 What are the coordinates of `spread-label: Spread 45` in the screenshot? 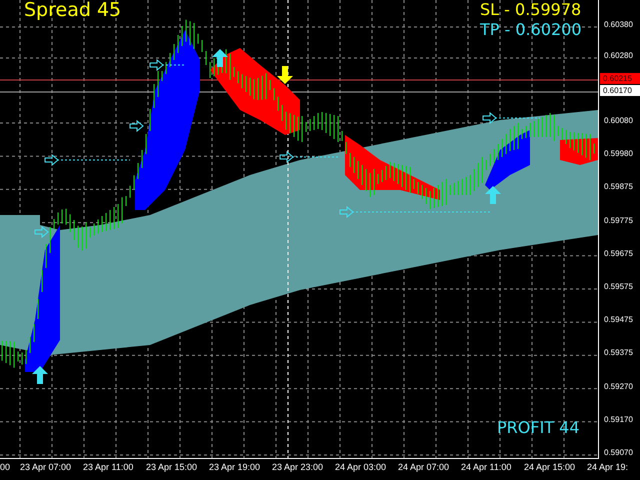 It's located at (73, 10).